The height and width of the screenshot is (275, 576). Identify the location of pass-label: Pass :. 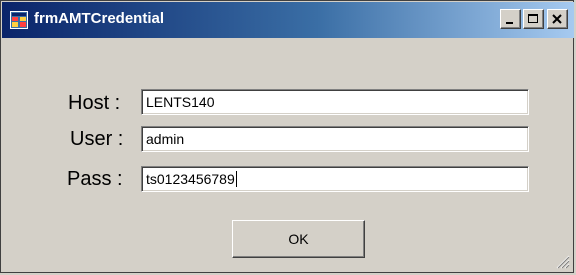
(95, 179).